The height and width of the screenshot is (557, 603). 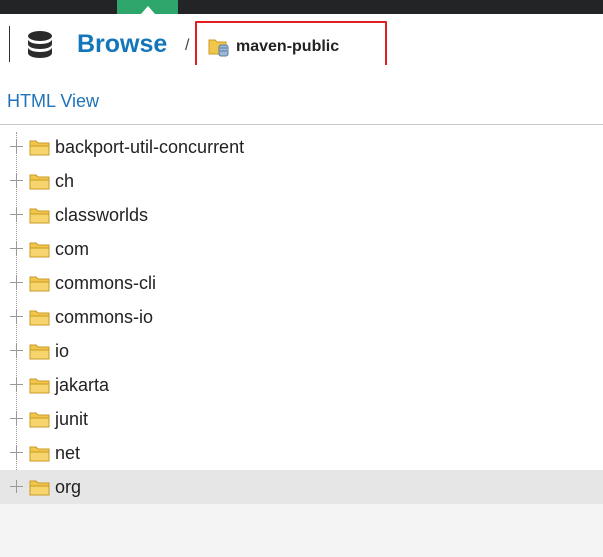 What do you see at coordinates (301, 7) in the screenshot?
I see `top-navigation-bar` at bounding box center [301, 7].